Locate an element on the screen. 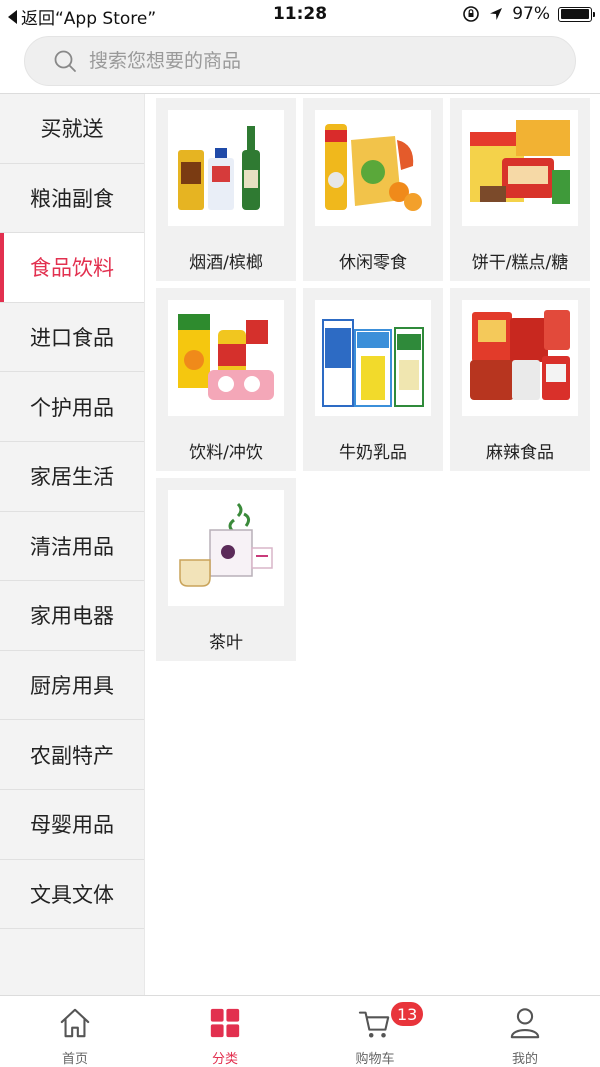 This screenshot has width=600, height=1067. back-to-app-store: 返回“App Store” is located at coordinates (82, 16).